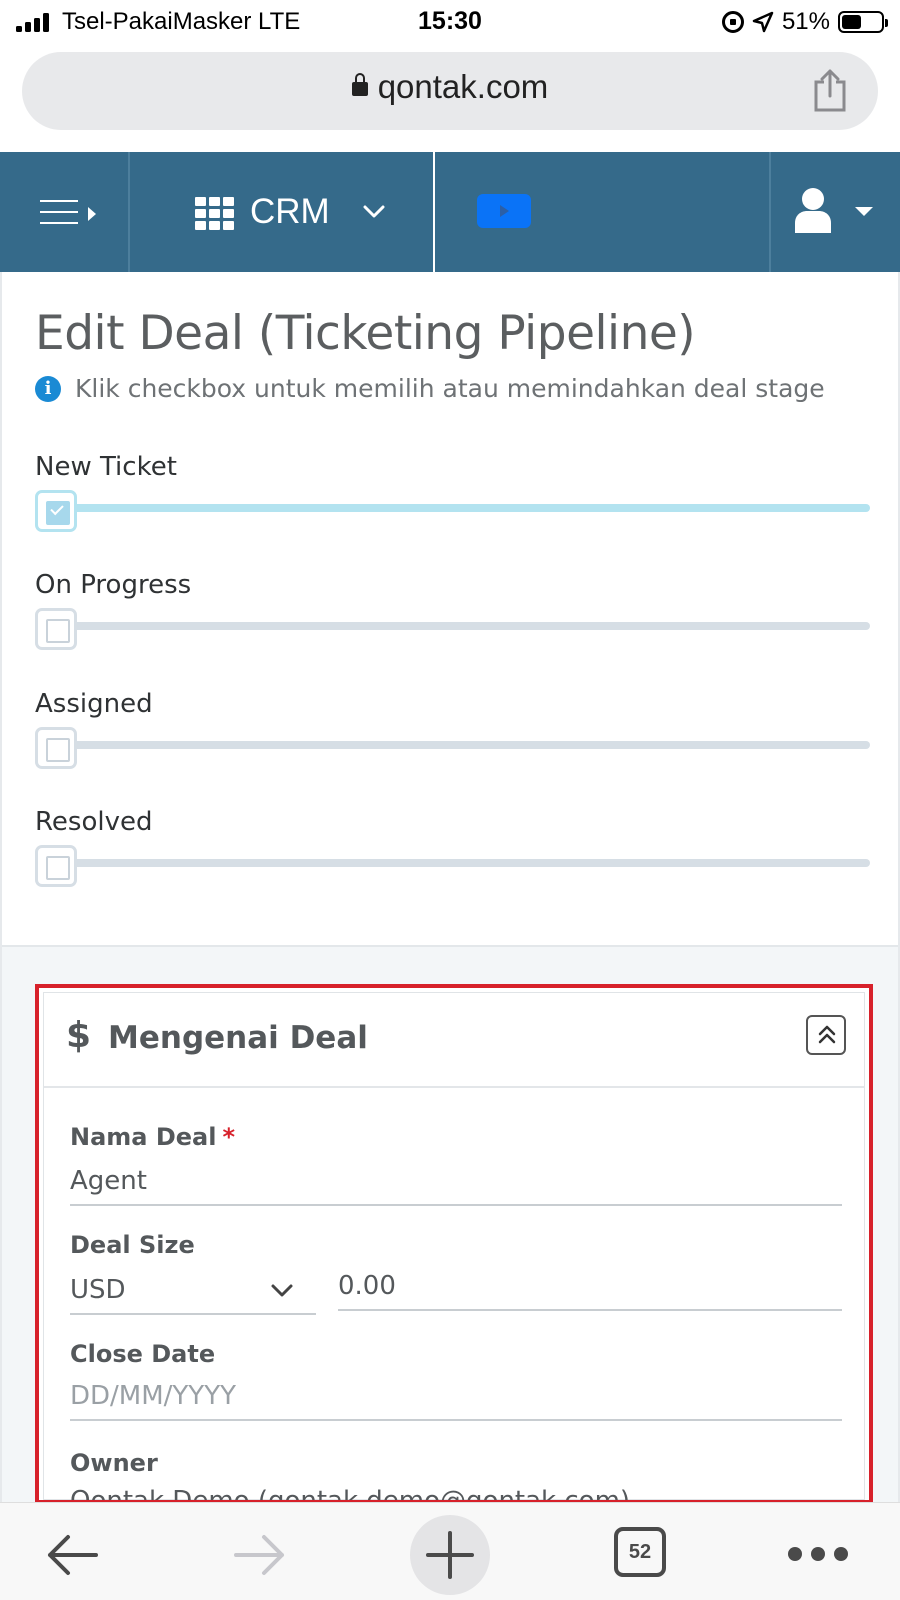 Image resolution: width=900 pixels, height=1600 pixels. I want to click on status-bar: Tsel-PakaiMasker LTE 15:30 51%, so click(450, 23).